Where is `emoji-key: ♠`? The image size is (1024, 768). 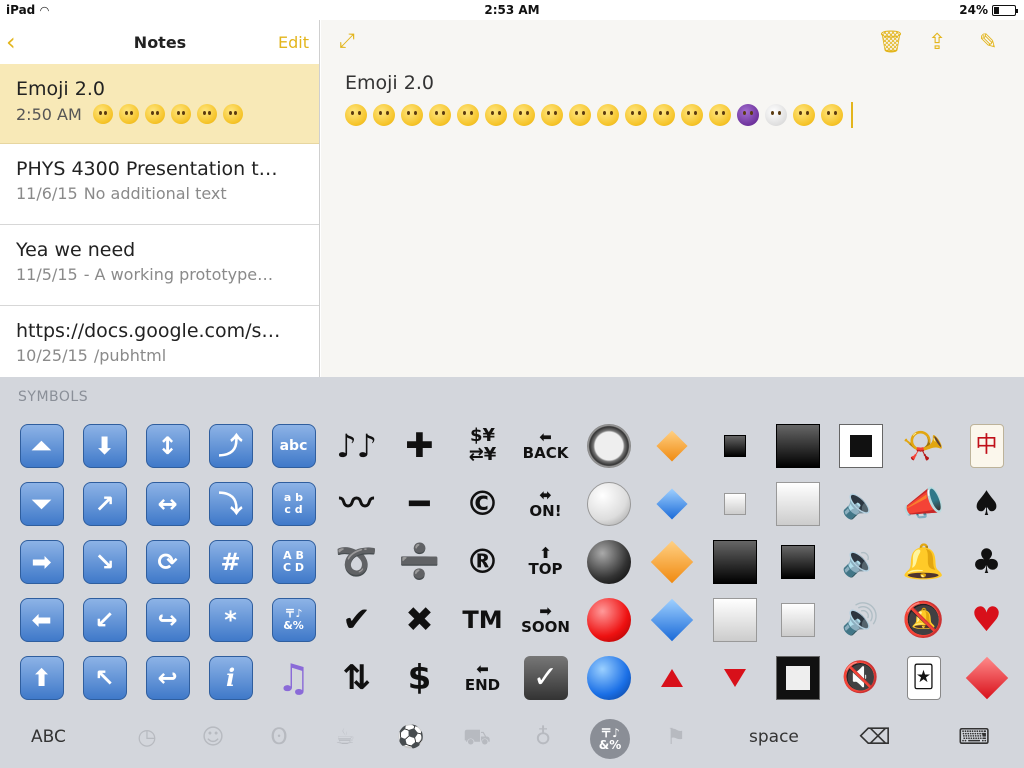
emoji-key: ♠ is located at coordinates (986, 504).